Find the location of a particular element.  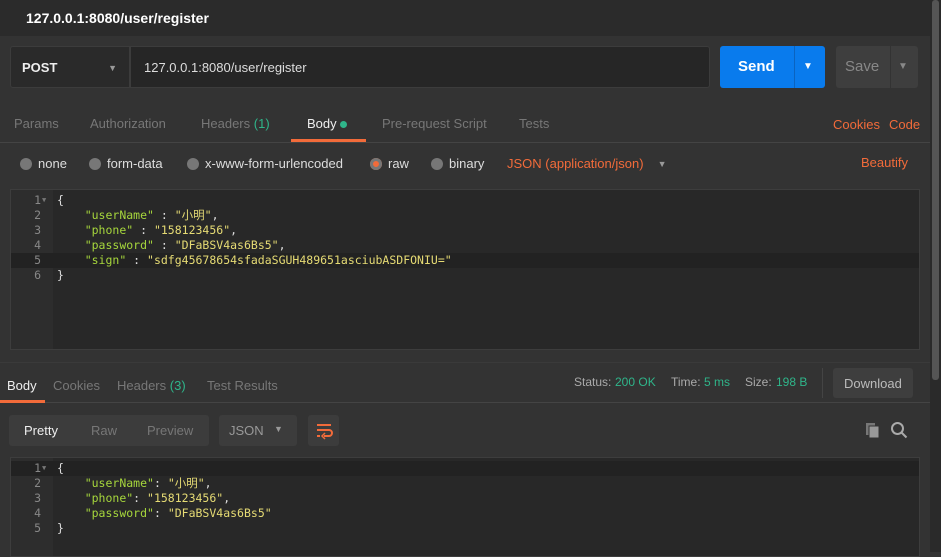

code-text: "userName": "小明", is located at coordinates (134, 483).